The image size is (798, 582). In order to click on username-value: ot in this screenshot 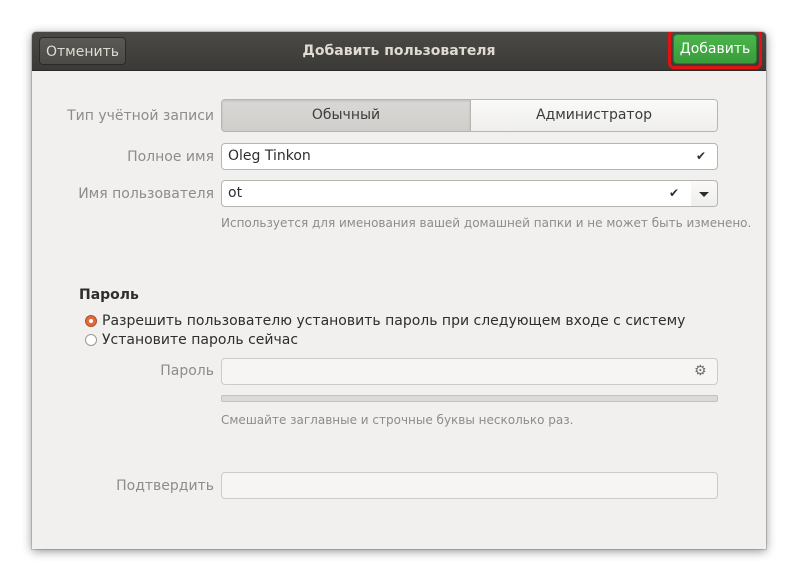, I will do `click(235, 193)`.